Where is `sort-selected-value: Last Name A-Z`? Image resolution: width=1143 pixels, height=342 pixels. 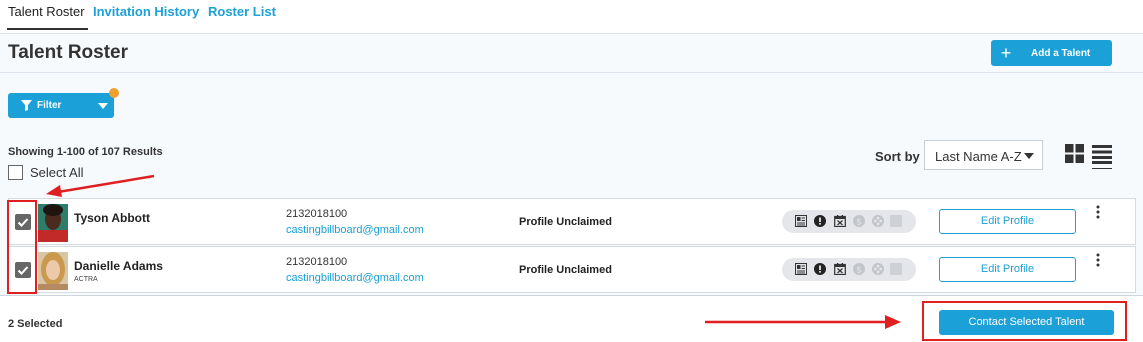
sort-selected-value: Last Name A-Z is located at coordinates (978, 156).